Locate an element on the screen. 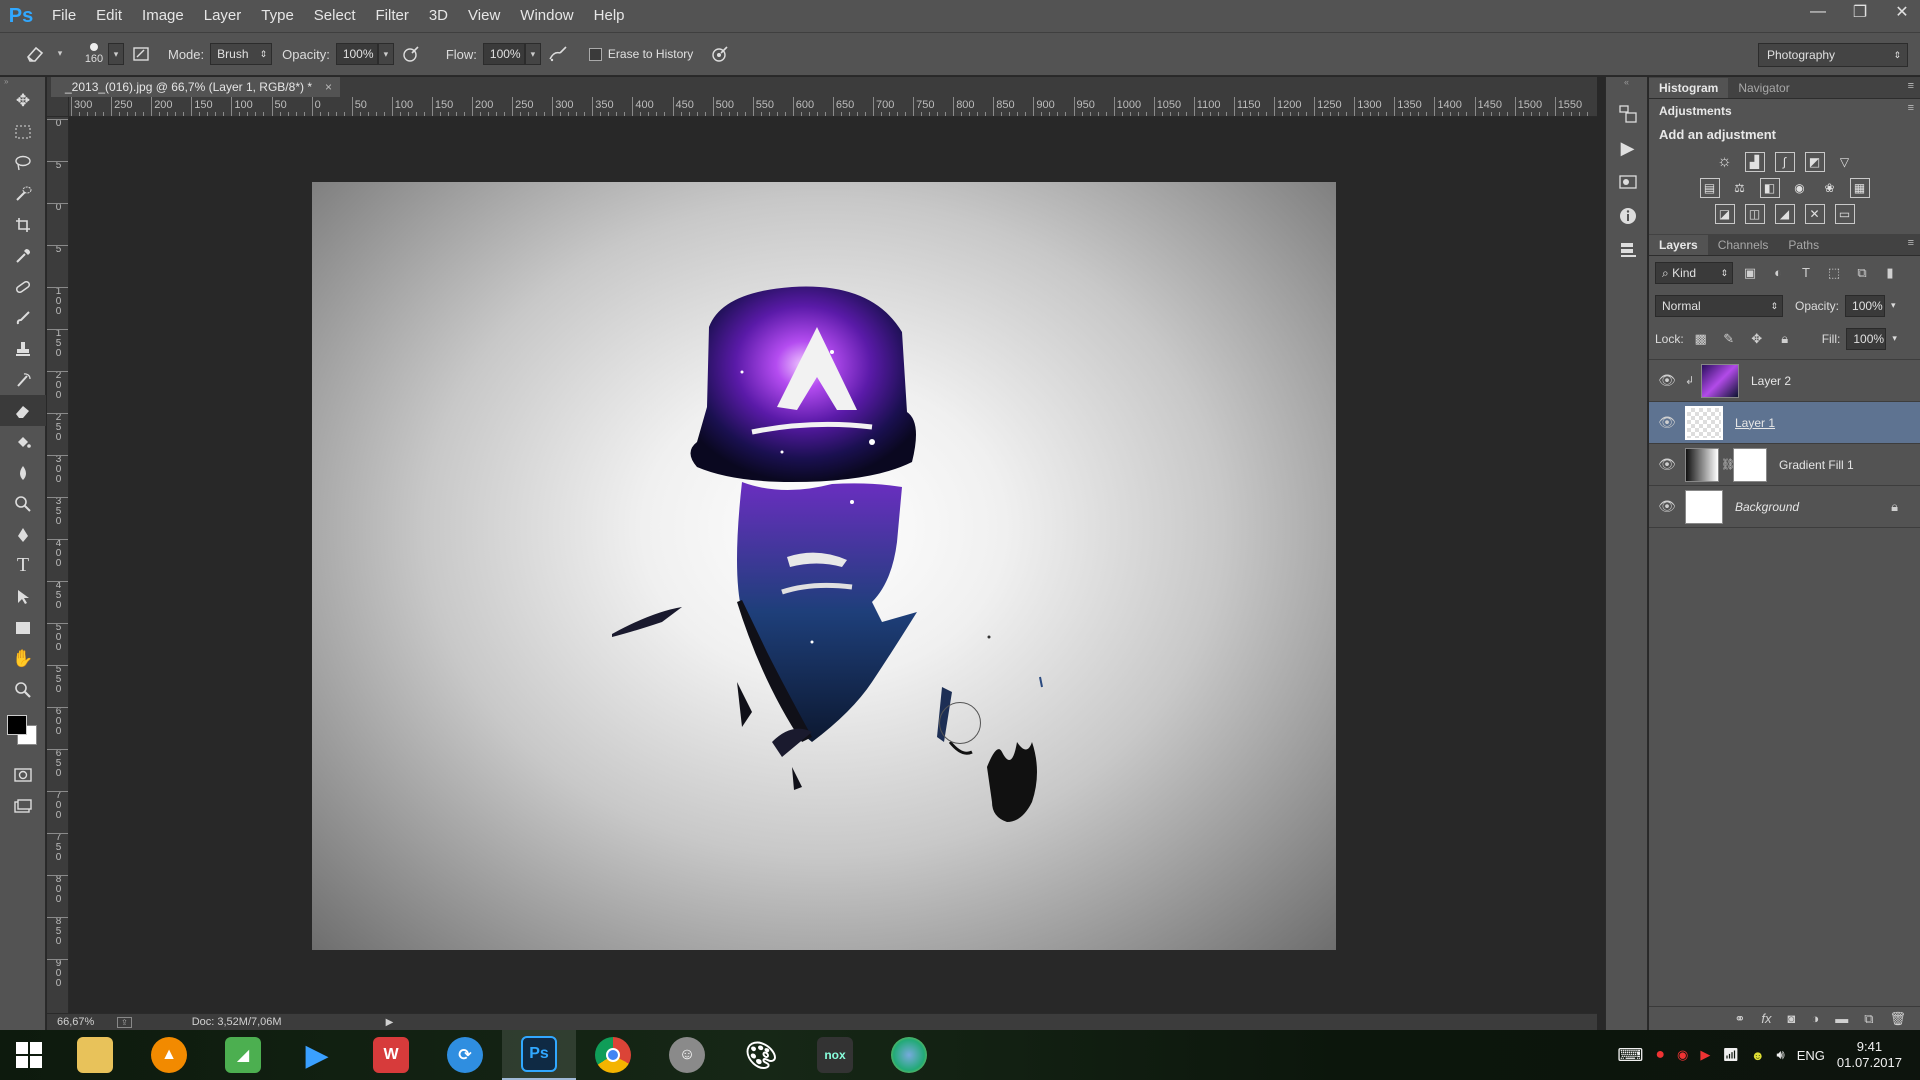  fill-input: 100% is located at coordinates (1866, 338).